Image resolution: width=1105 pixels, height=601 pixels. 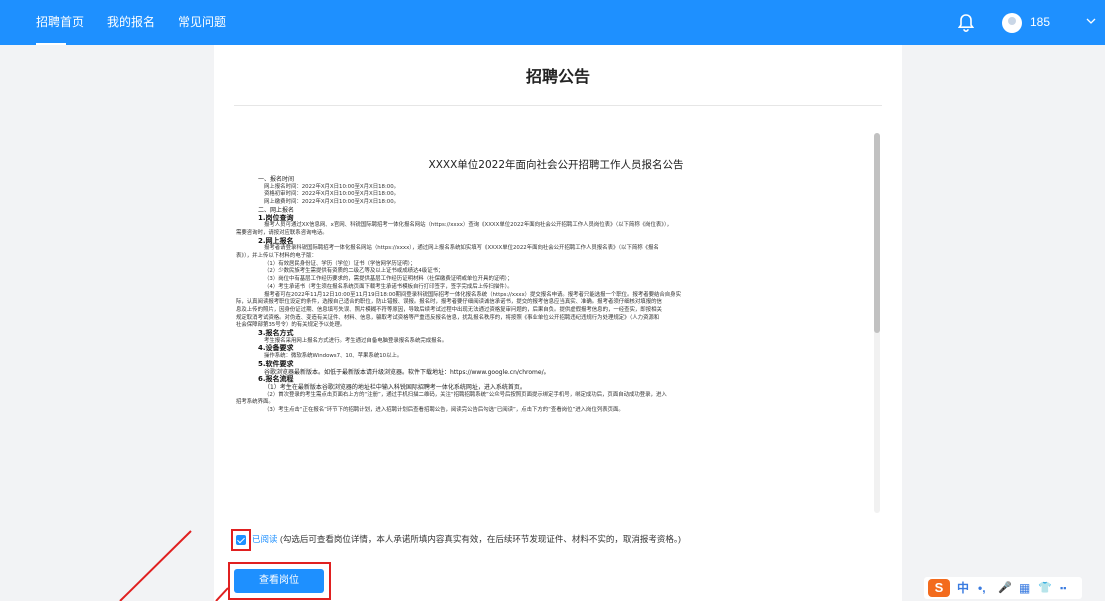 What do you see at coordinates (1063, 588) in the screenshot?
I see `toolbox-icon: ▪▪` at bounding box center [1063, 588].